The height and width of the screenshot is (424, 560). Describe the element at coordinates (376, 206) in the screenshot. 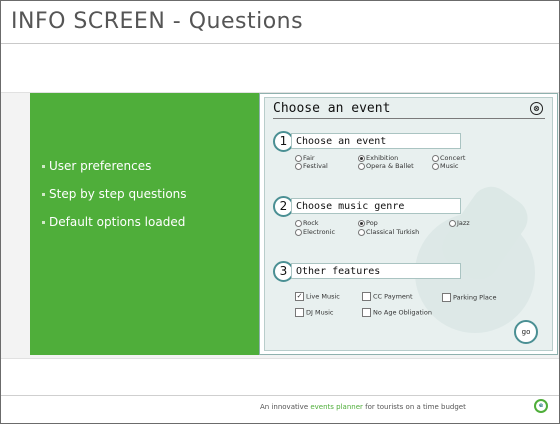

I see `step-label-genre: Choose music genre` at that location.